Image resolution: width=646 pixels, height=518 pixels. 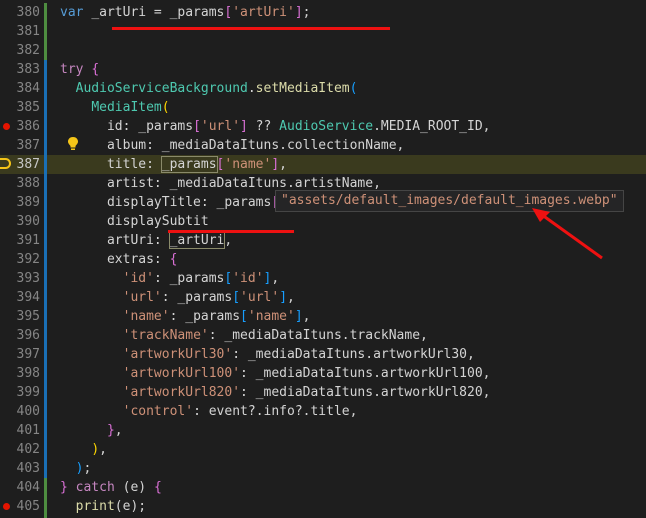 What do you see at coordinates (323, 107) in the screenshot?
I see `code-line: 385 MediaItem(` at bounding box center [323, 107].